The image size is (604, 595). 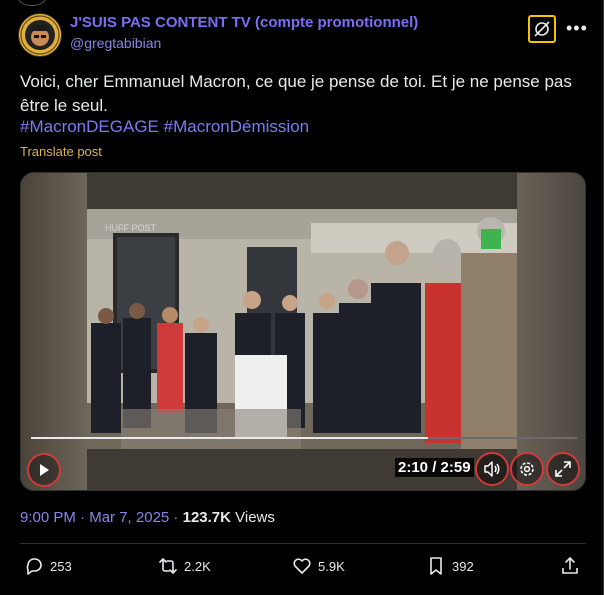 I want to click on fullscreen-icon, so click(x=563, y=469).